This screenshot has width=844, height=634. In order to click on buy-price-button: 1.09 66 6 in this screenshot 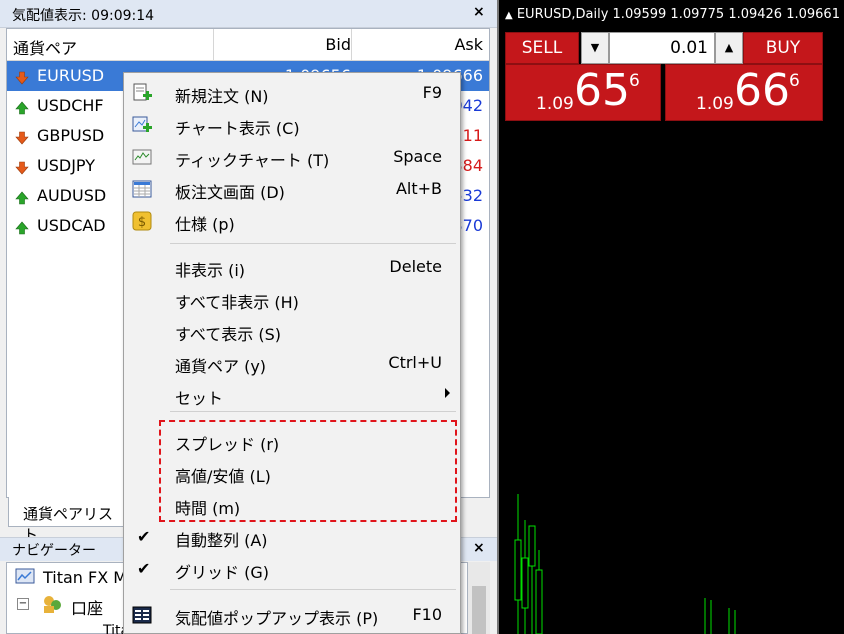, I will do `click(744, 92)`.